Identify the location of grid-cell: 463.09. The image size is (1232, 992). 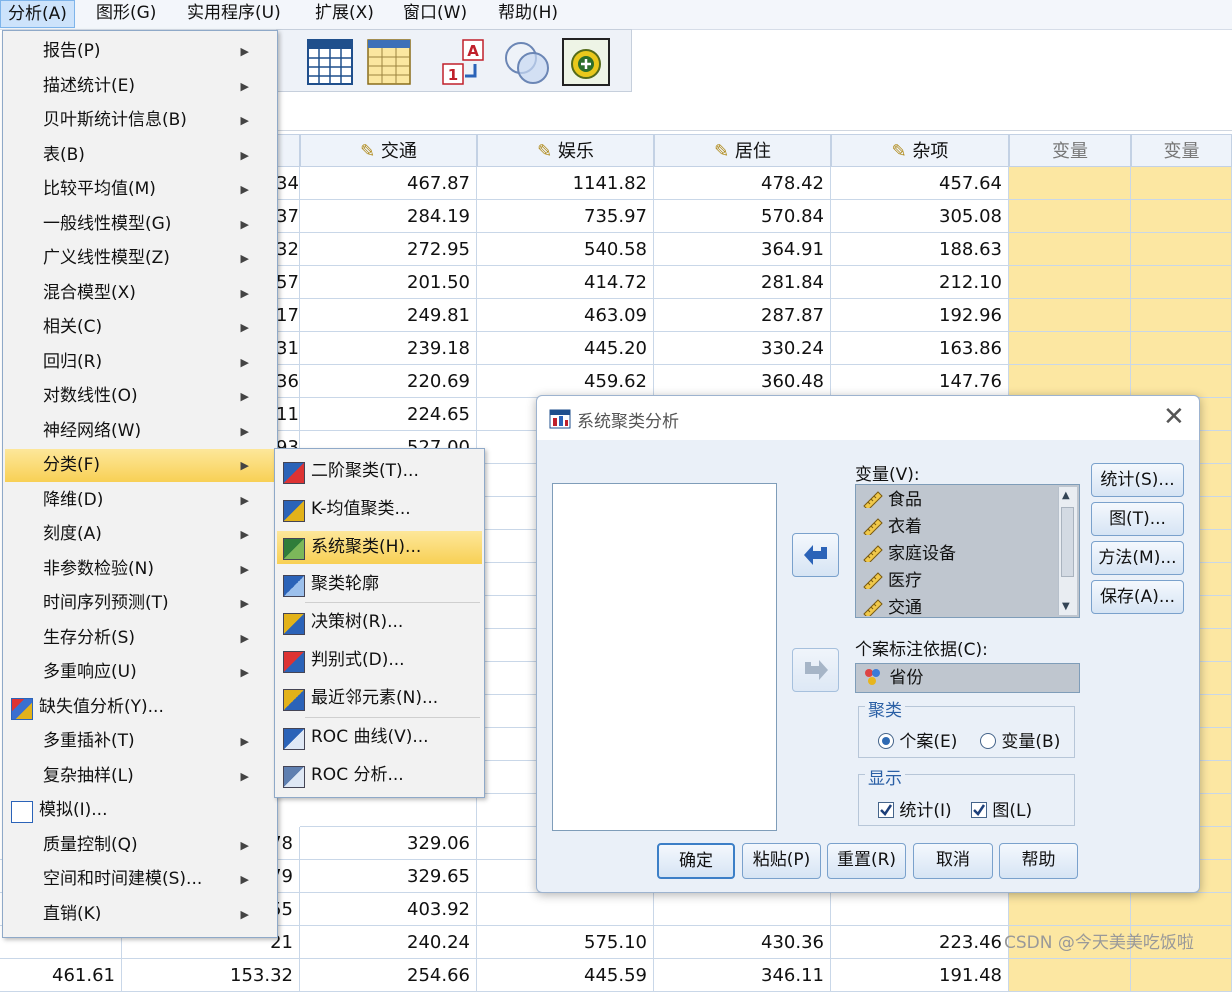
(565, 315).